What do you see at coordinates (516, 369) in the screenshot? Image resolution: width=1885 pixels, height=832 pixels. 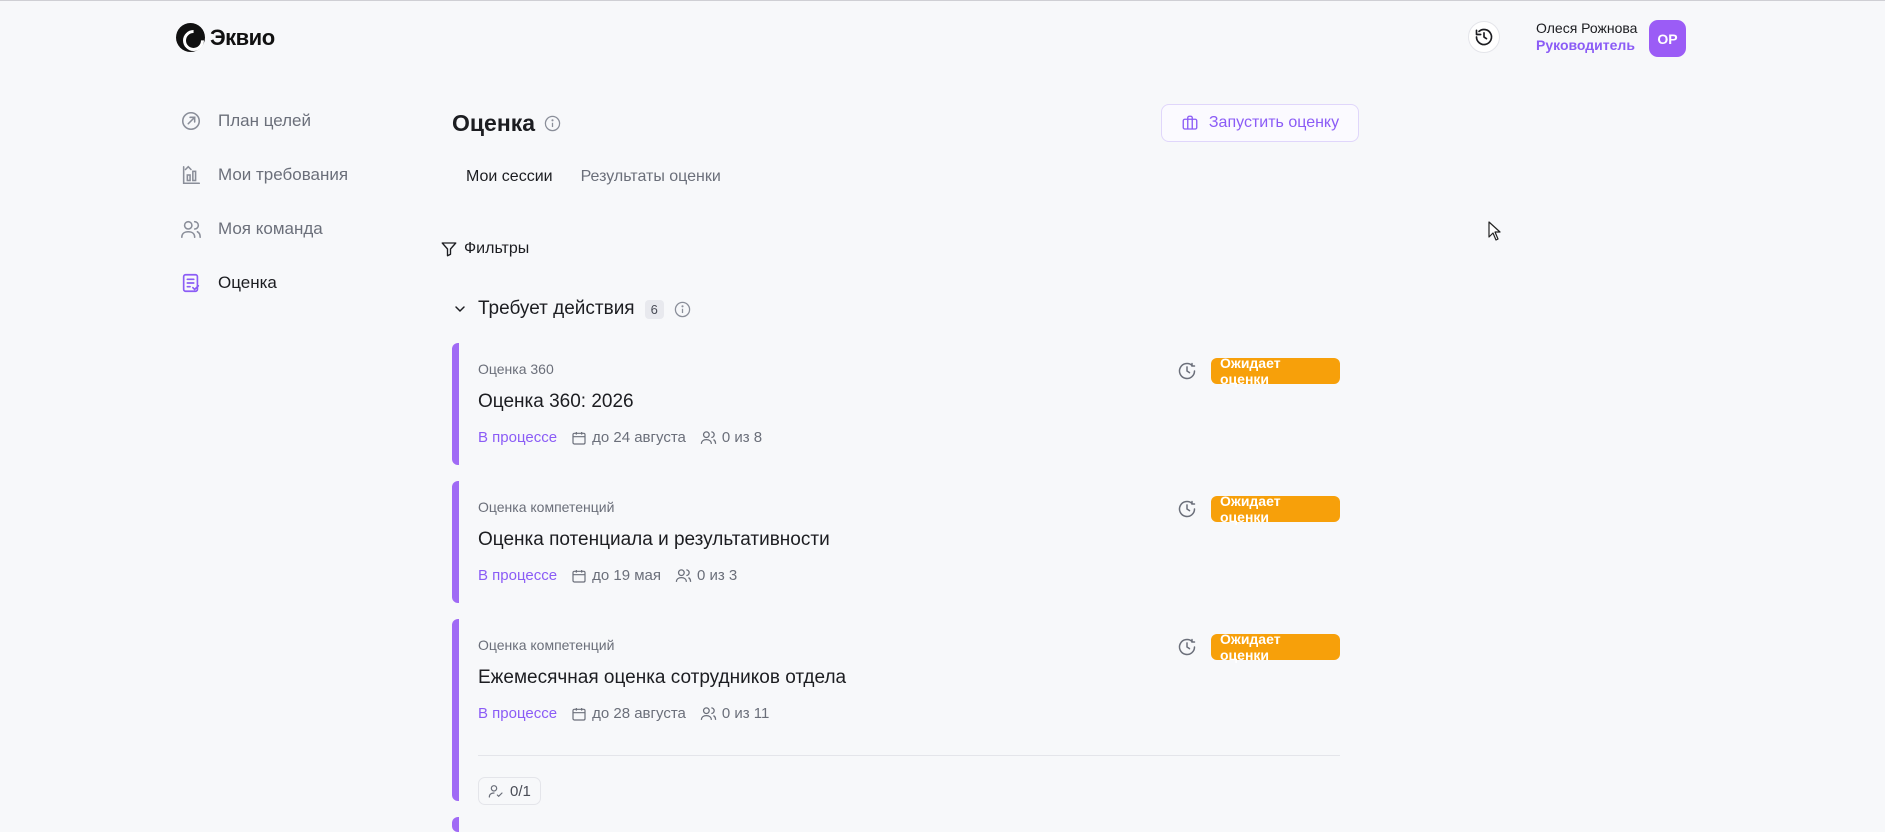 I see `card-type: Оценка 360` at bounding box center [516, 369].